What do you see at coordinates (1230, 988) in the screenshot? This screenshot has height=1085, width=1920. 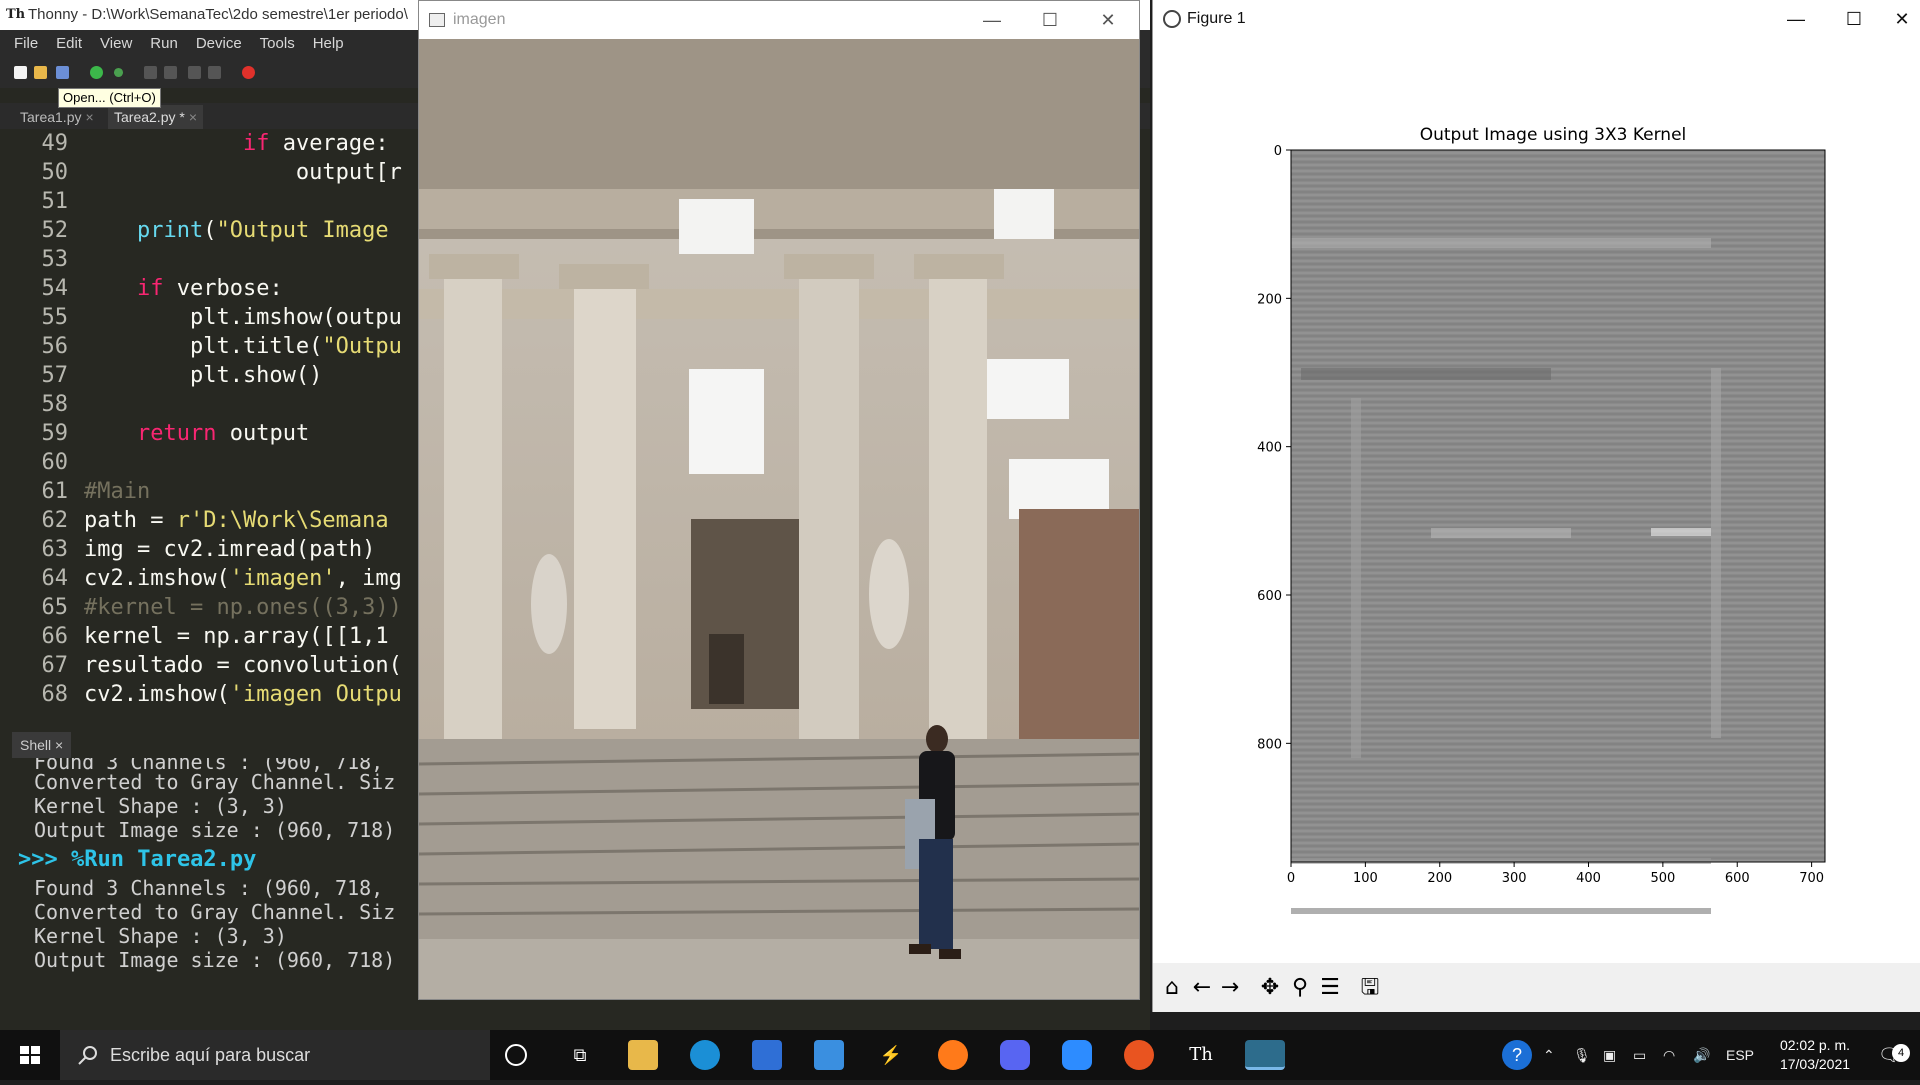 I see `forward-icon: →` at bounding box center [1230, 988].